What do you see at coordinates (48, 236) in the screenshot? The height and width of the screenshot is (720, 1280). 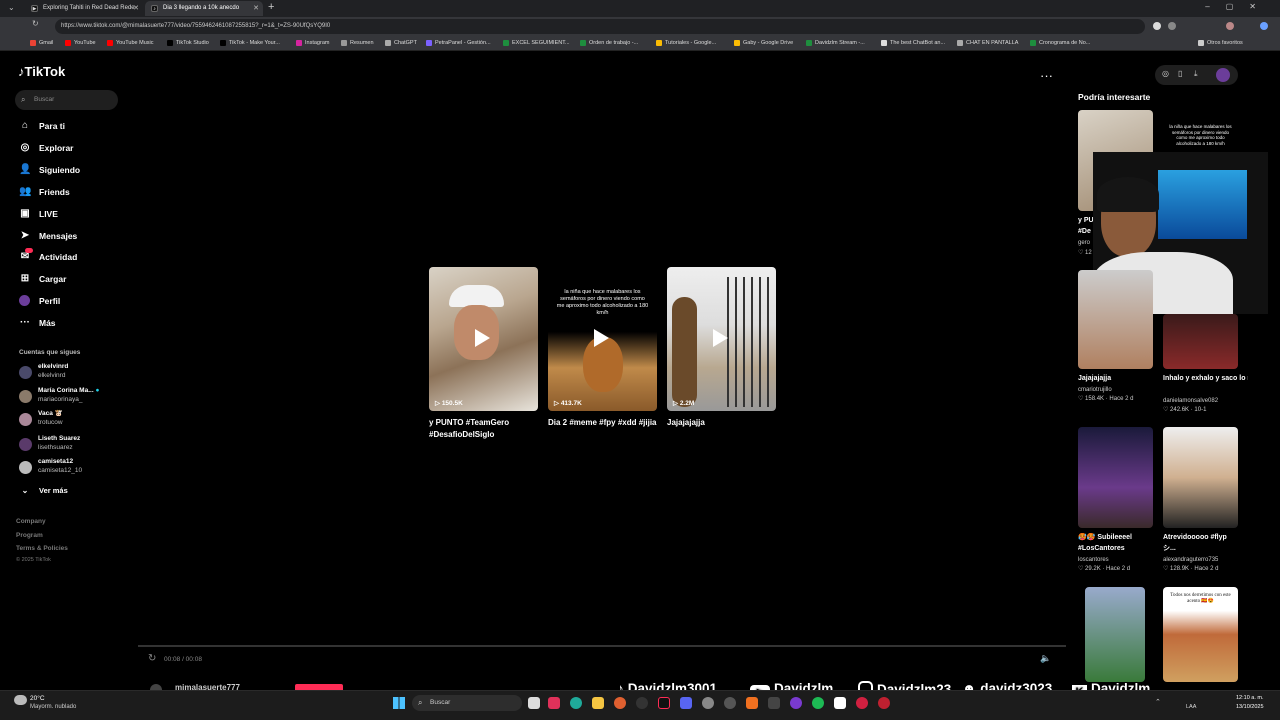 I see `nav-mensajes: ➤ Mensajes` at bounding box center [48, 236].